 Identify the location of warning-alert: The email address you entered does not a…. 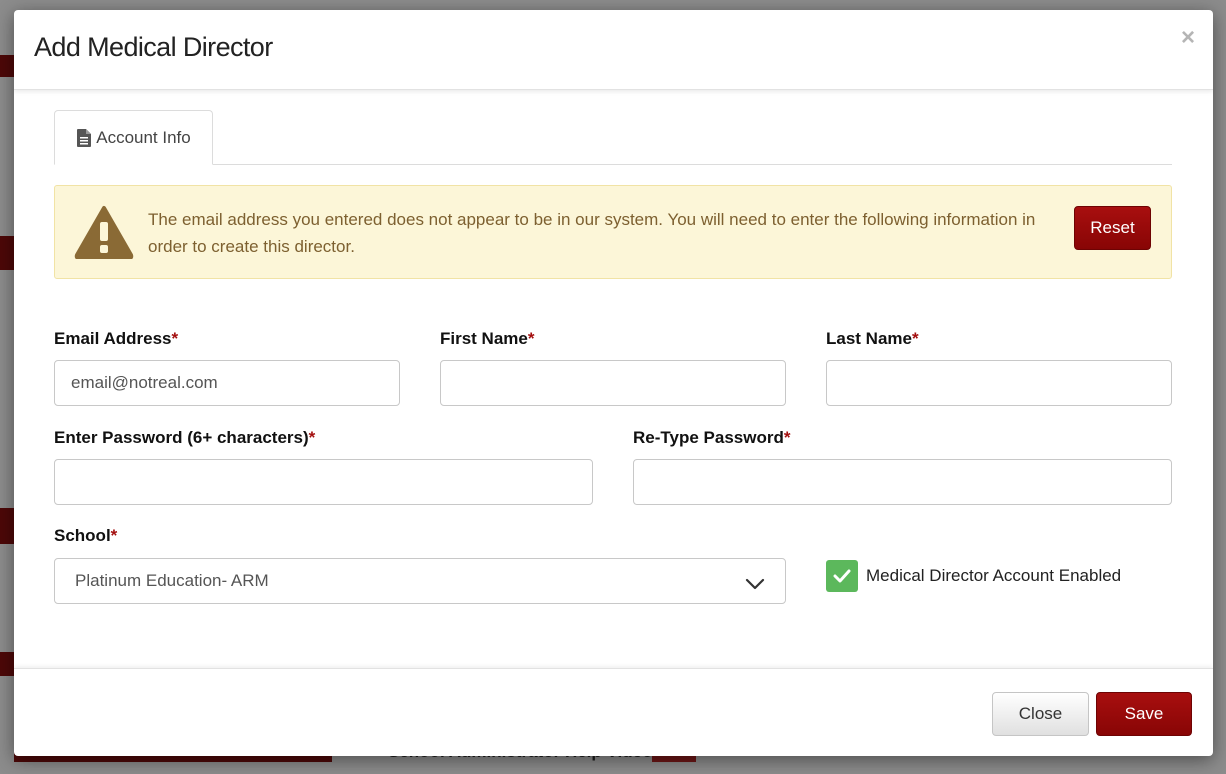
(613, 232).